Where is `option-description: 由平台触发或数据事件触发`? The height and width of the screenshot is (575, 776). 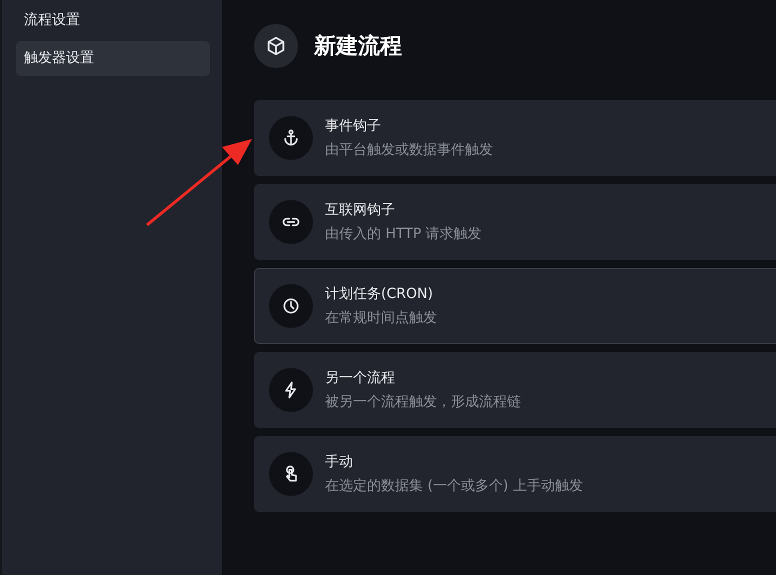 option-description: 由平台触发或数据事件触发 is located at coordinates (409, 150).